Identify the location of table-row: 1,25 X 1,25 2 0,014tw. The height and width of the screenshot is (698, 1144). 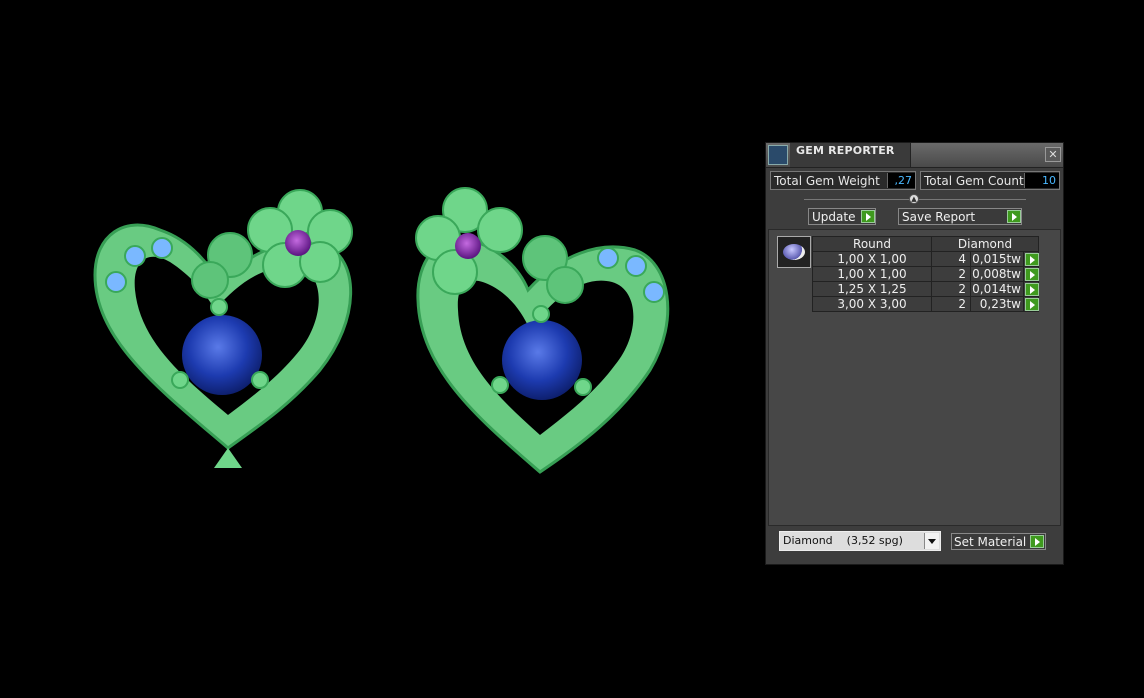
(925, 289).